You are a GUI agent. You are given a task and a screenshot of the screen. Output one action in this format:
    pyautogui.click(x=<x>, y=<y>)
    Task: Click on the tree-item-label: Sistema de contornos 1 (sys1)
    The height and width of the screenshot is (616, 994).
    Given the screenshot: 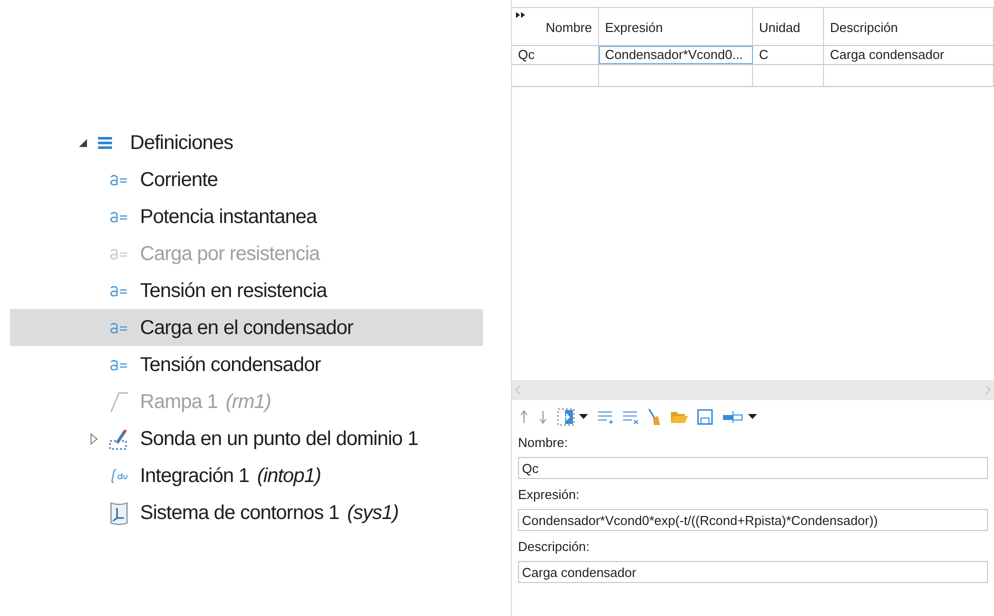 What is the action you would take?
    pyautogui.click(x=269, y=513)
    